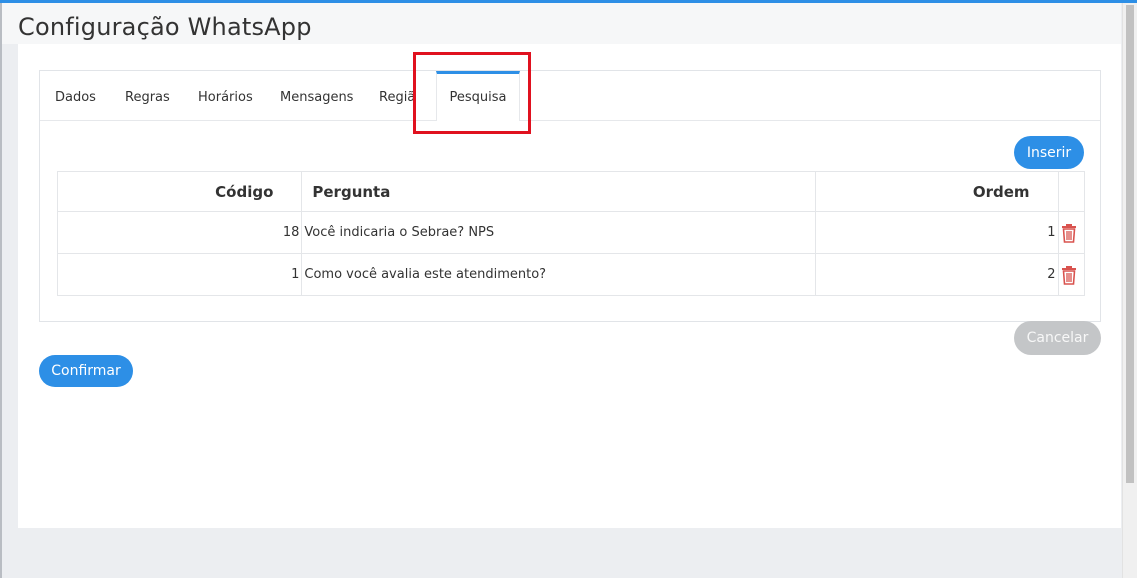  I want to click on cell-order: 2, so click(937, 274).